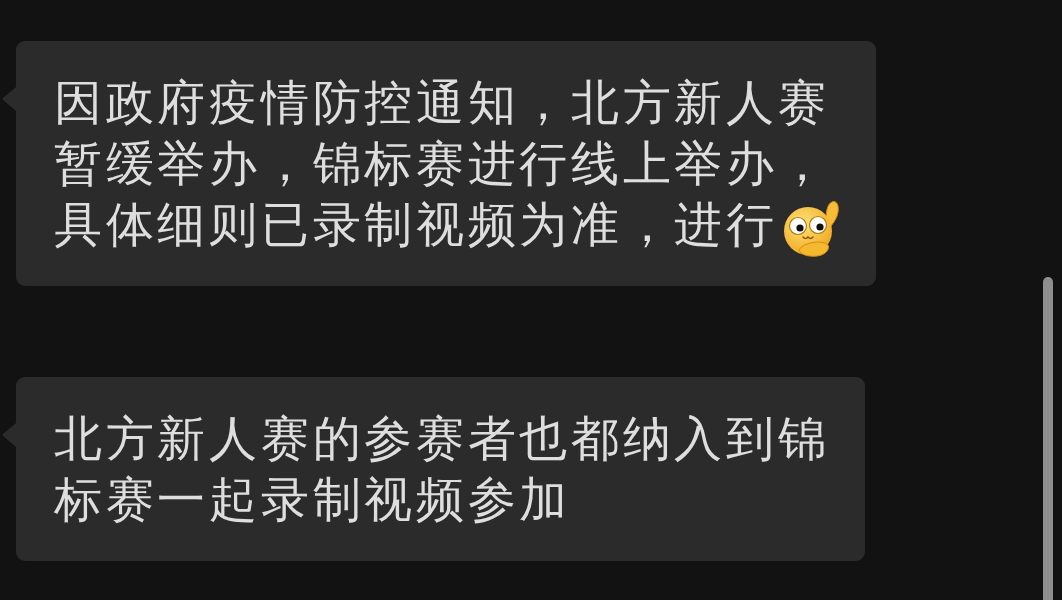 The height and width of the screenshot is (600, 1062). Describe the element at coordinates (312, 499) in the screenshot. I see `message-text: 标赛一起录制视频参加` at that location.